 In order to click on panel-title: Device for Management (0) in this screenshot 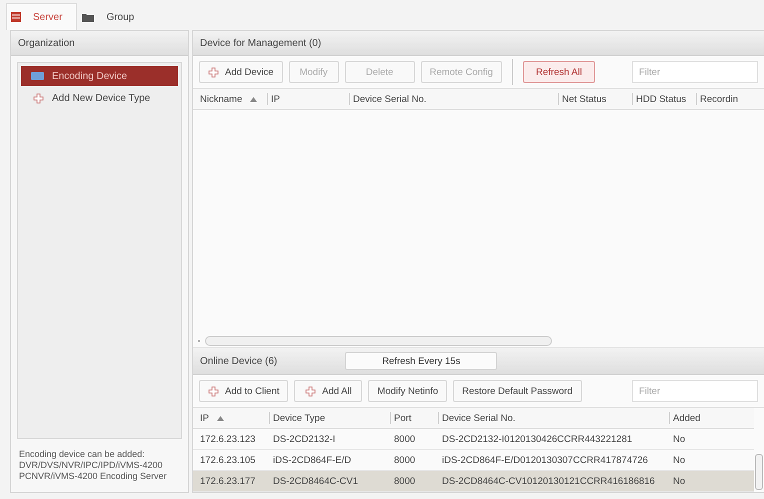, I will do `click(261, 43)`.